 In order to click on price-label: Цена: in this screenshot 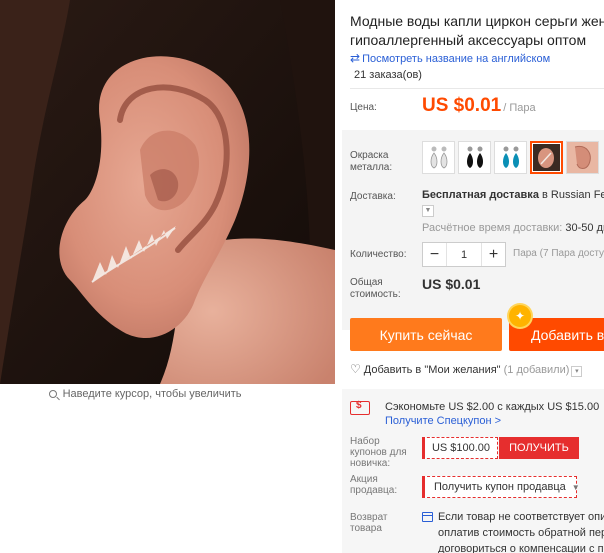, I will do `click(363, 107)`.